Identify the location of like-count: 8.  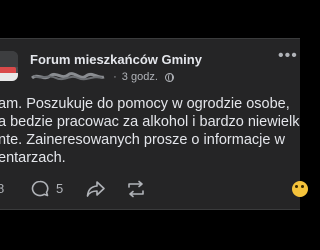
(2, 188).